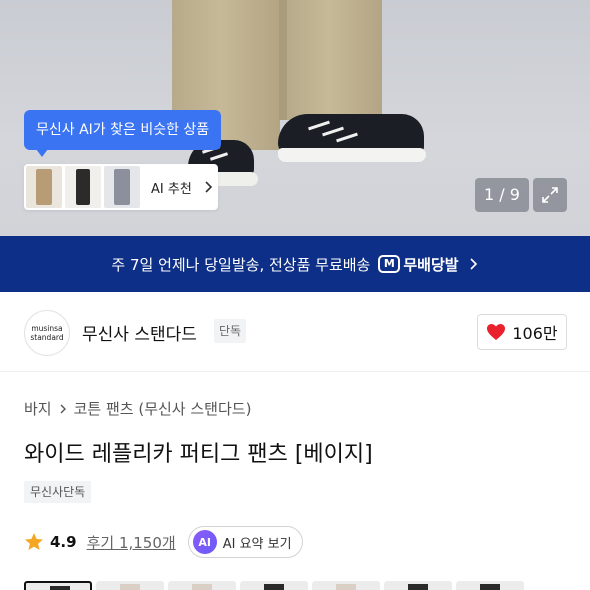 The width and height of the screenshot is (590, 590). I want to click on ai-summary-label: AI 요약 보기, so click(257, 544).